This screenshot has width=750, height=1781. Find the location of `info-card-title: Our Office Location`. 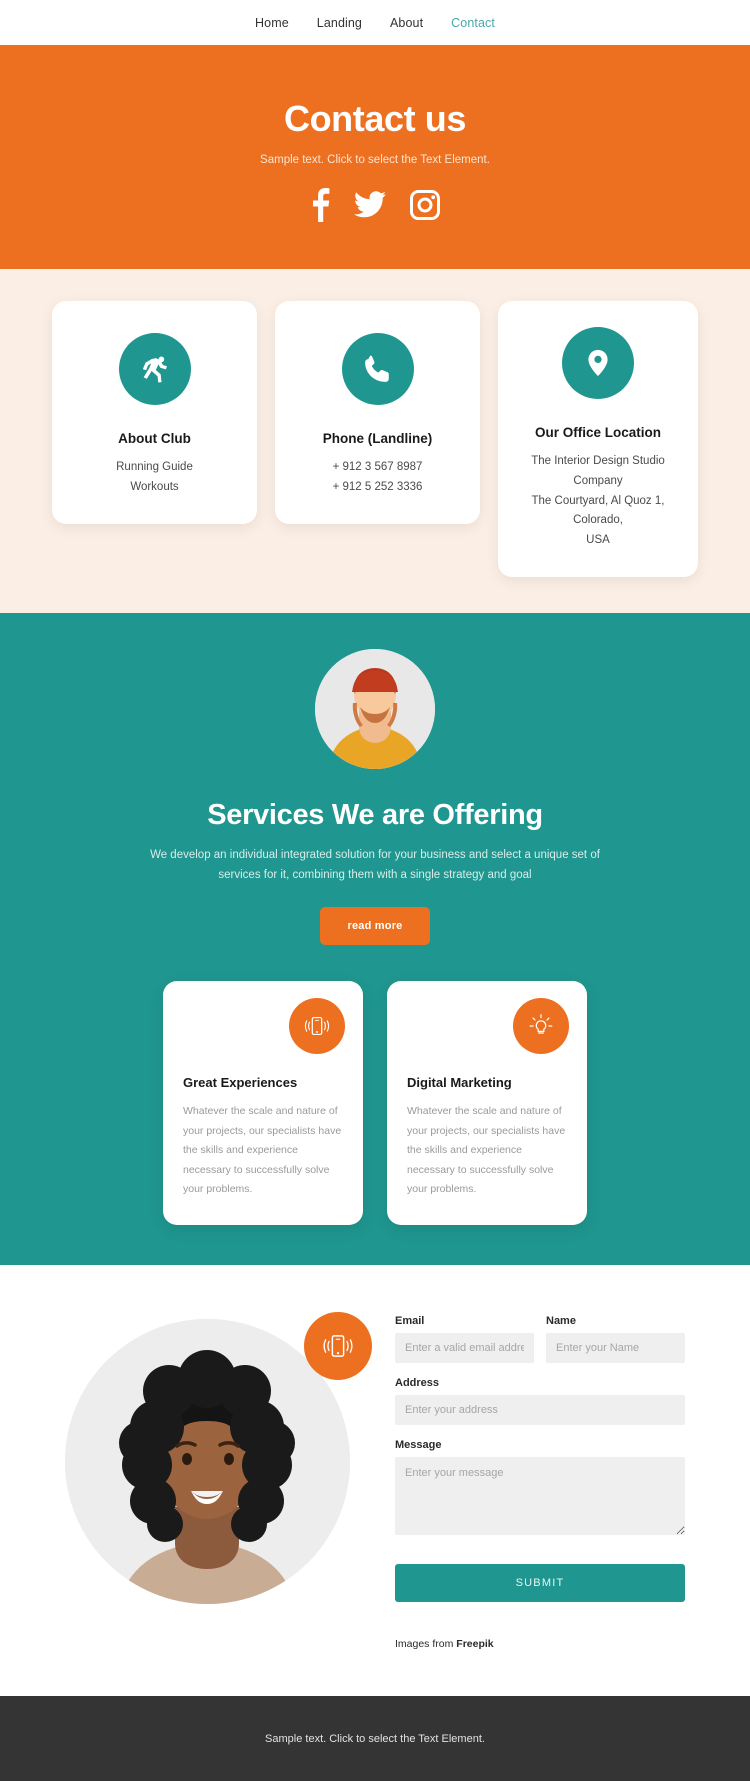

info-card-title: Our Office Location is located at coordinates (597, 432).